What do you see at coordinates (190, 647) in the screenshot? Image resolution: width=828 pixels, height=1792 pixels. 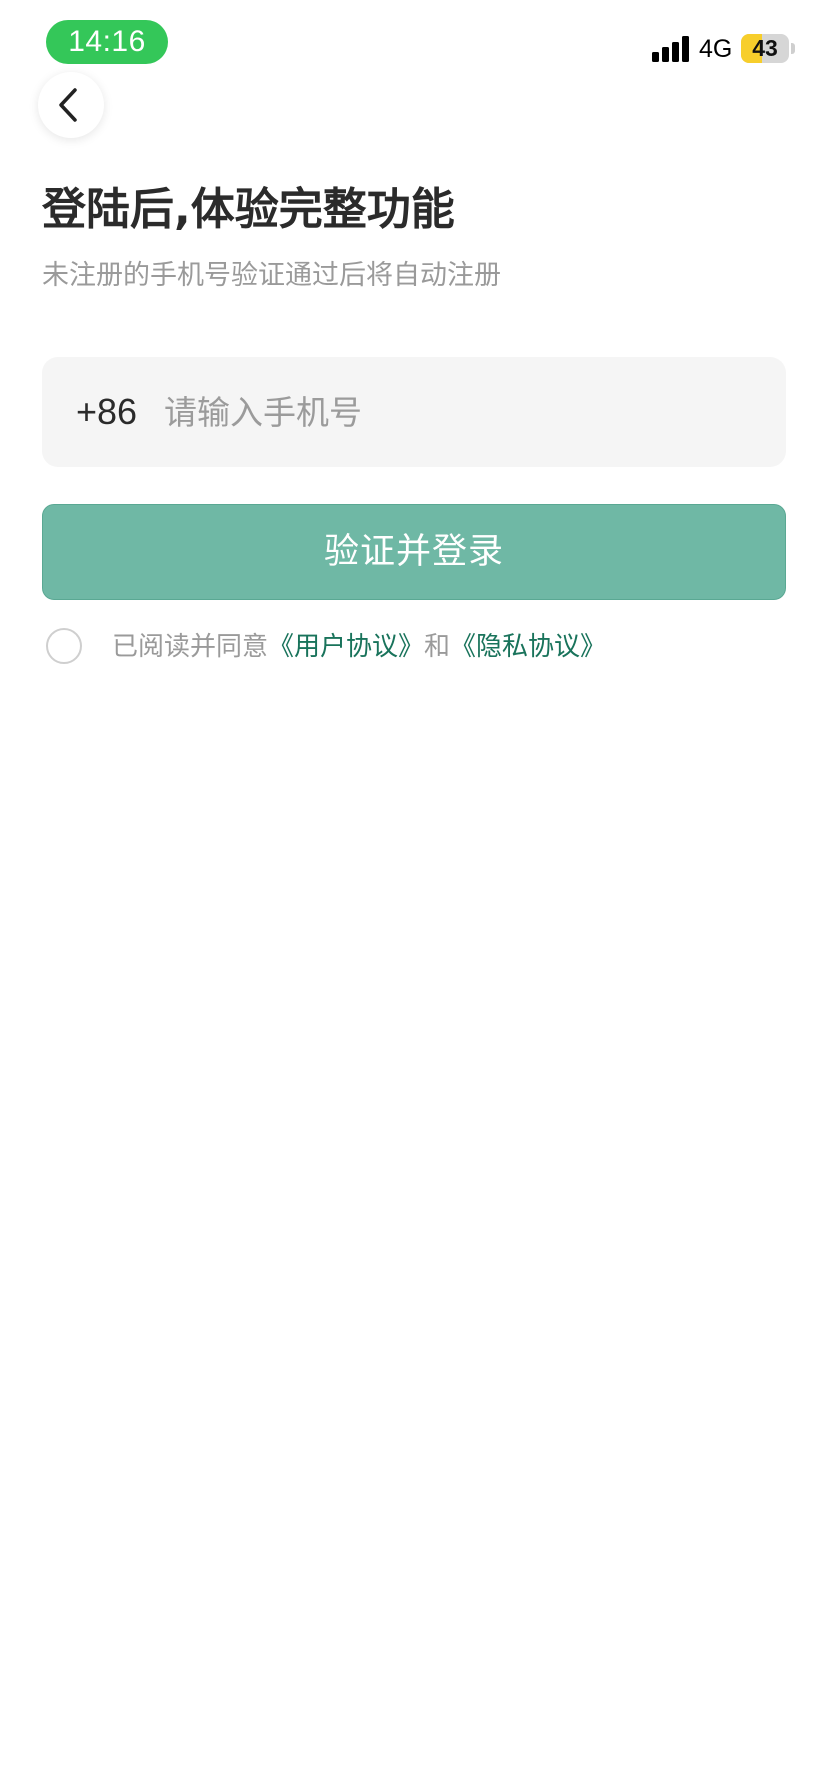 I see `agreement-prefix: 已阅读并同意` at bounding box center [190, 647].